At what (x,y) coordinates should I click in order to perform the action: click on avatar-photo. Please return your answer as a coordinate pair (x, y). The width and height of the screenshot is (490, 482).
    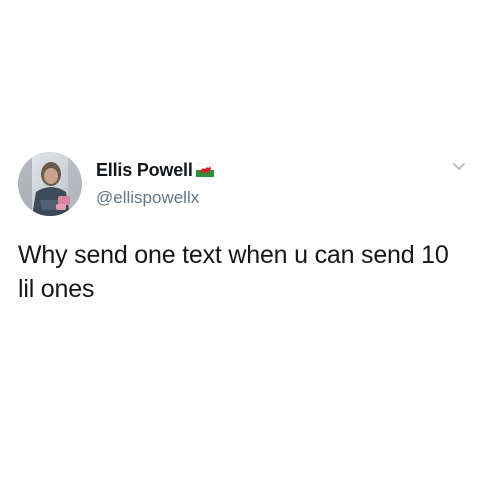
    Looking at the image, I should click on (50, 184).